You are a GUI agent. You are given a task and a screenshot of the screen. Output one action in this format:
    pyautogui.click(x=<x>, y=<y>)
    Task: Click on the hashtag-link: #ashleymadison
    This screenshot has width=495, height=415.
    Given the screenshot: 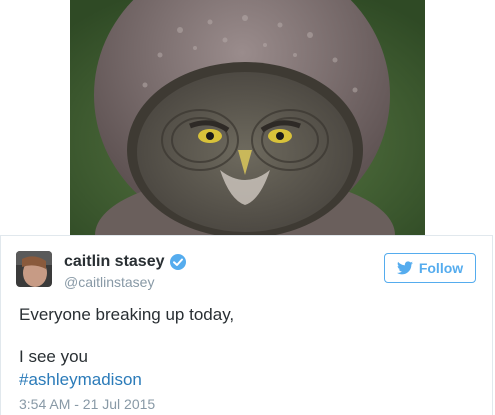 What is the action you would take?
    pyautogui.click(x=80, y=380)
    